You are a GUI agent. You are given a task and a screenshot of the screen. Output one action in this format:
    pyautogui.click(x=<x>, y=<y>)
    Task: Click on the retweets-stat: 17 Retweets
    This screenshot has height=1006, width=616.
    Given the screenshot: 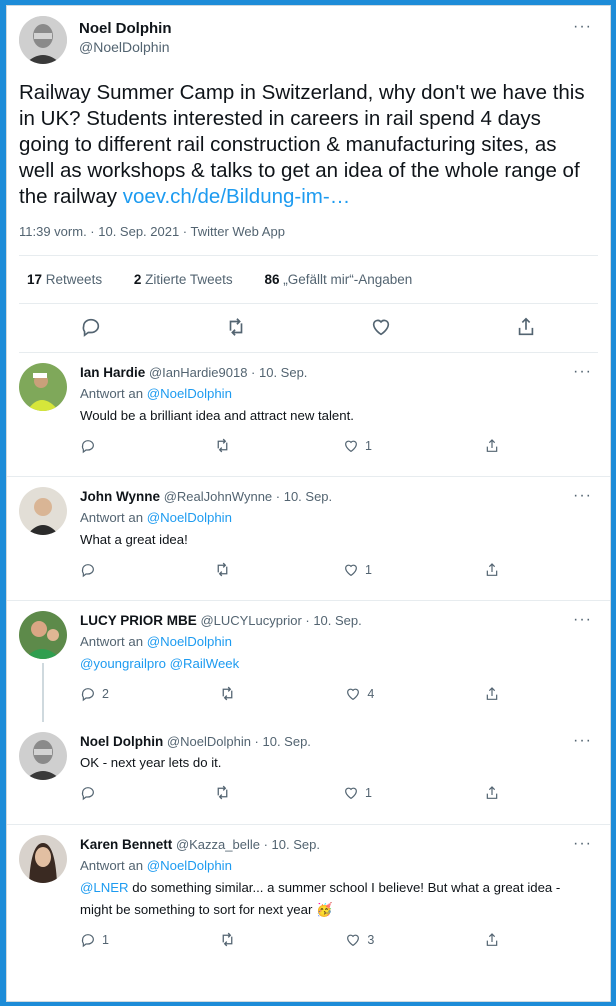 What is the action you would take?
    pyautogui.click(x=71, y=279)
    